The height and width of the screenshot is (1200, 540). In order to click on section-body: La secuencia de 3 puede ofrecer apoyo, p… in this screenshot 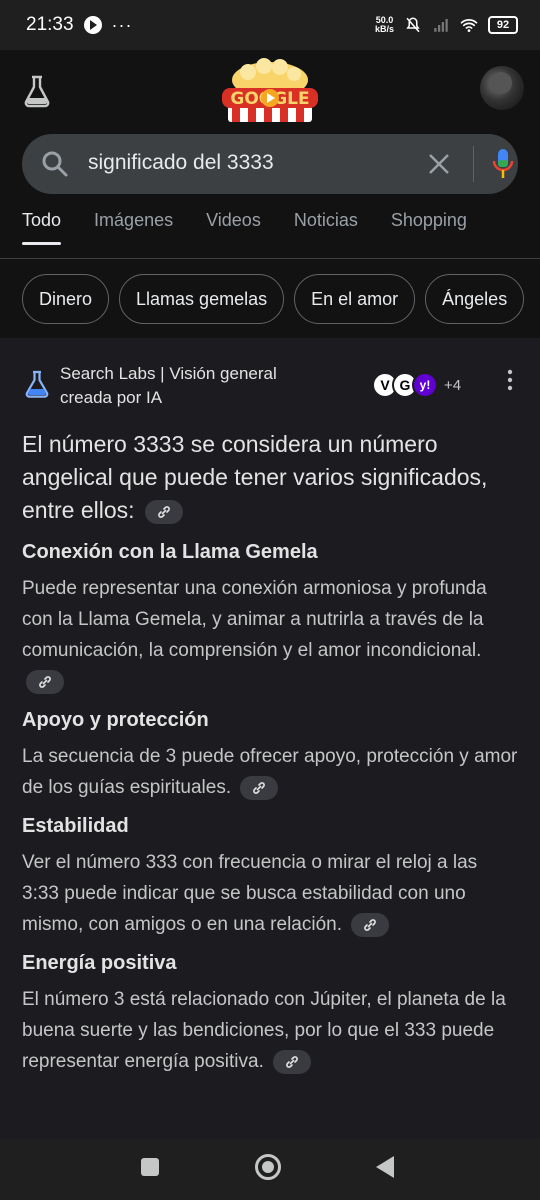, I will do `click(270, 772)`.